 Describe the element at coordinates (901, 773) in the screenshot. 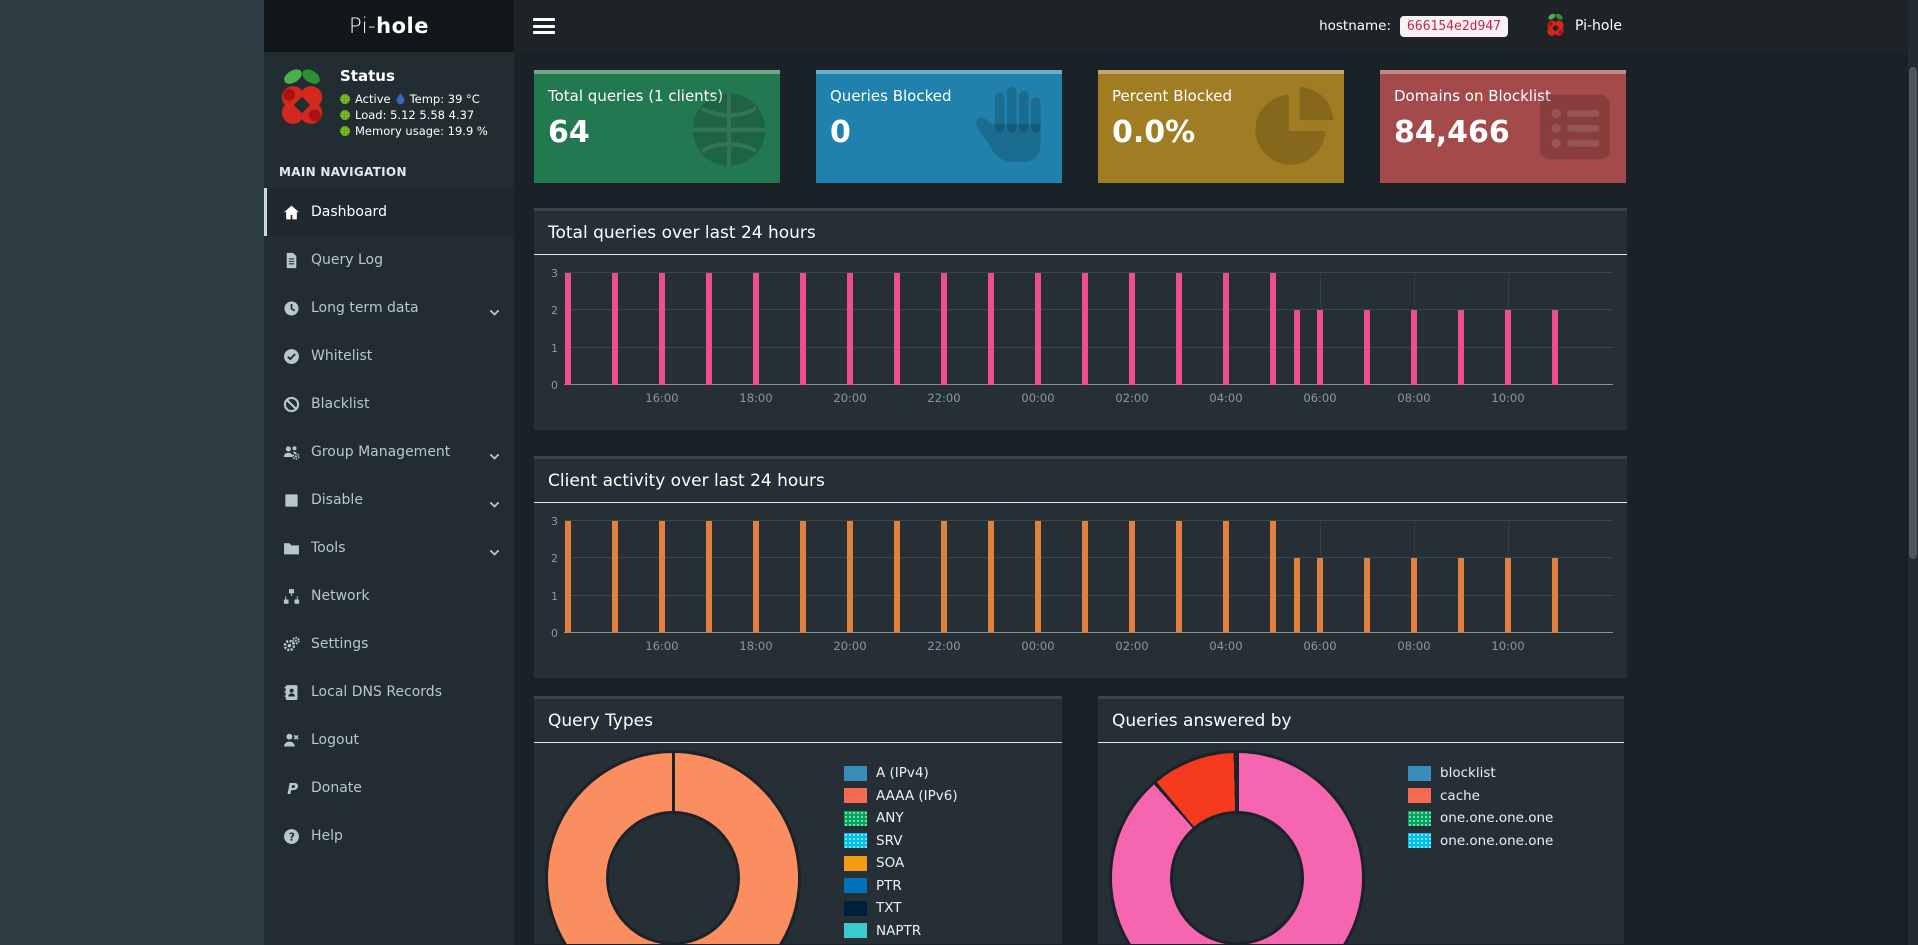

I see `legend-item: A (IPv4)` at that location.